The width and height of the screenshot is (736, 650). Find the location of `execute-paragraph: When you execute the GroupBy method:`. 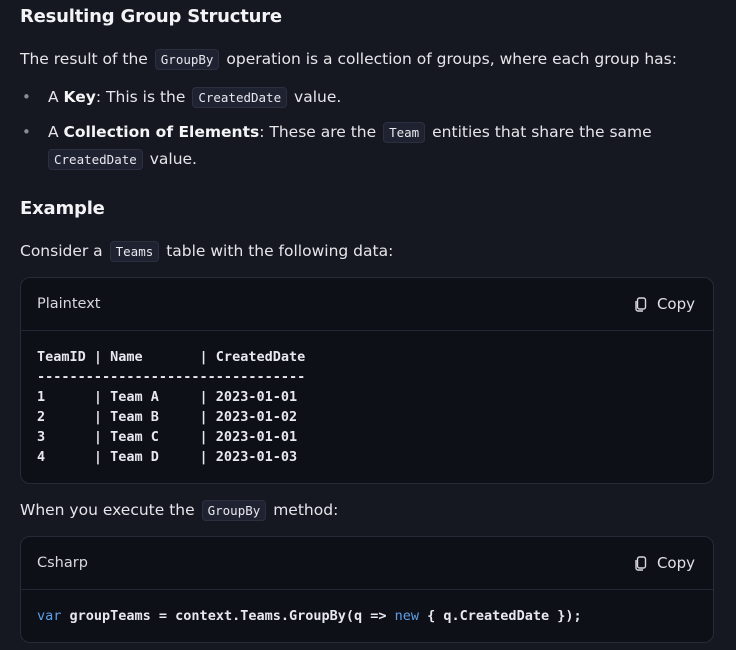

execute-paragraph: When you execute the GroupBy method: is located at coordinates (179, 510).